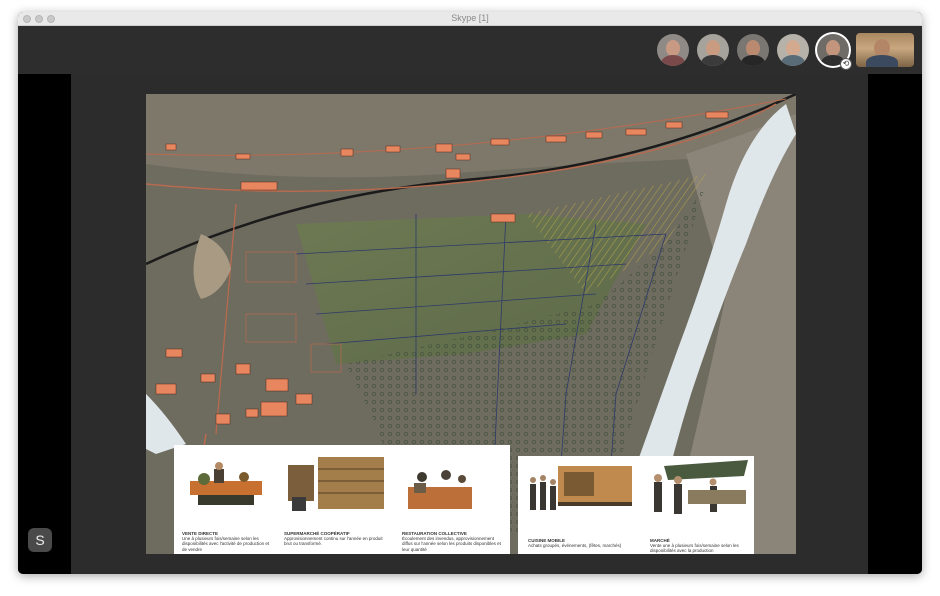 This screenshot has width=940, height=596. What do you see at coordinates (701, 487) in the screenshot?
I see `marche-photo` at bounding box center [701, 487].